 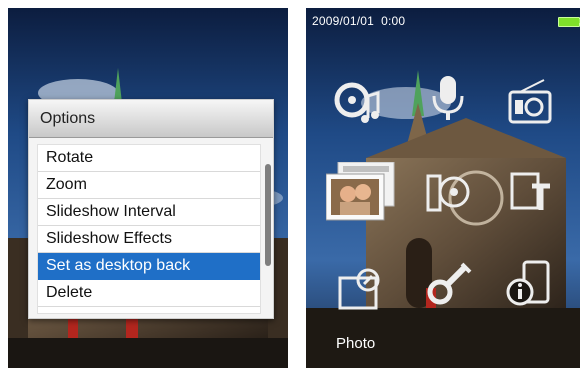 I want to click on options-menu-title: Options, so click(x=151, y=119).